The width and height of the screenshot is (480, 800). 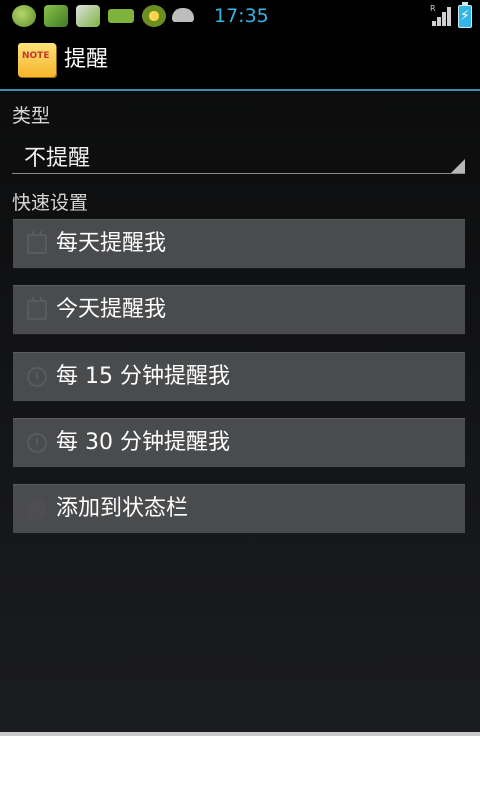 What do you see at coordinates (143, 376) in the screenshot?
I see `button-label: 每 15 分钟提醒我` at bounding box center [143, 376].